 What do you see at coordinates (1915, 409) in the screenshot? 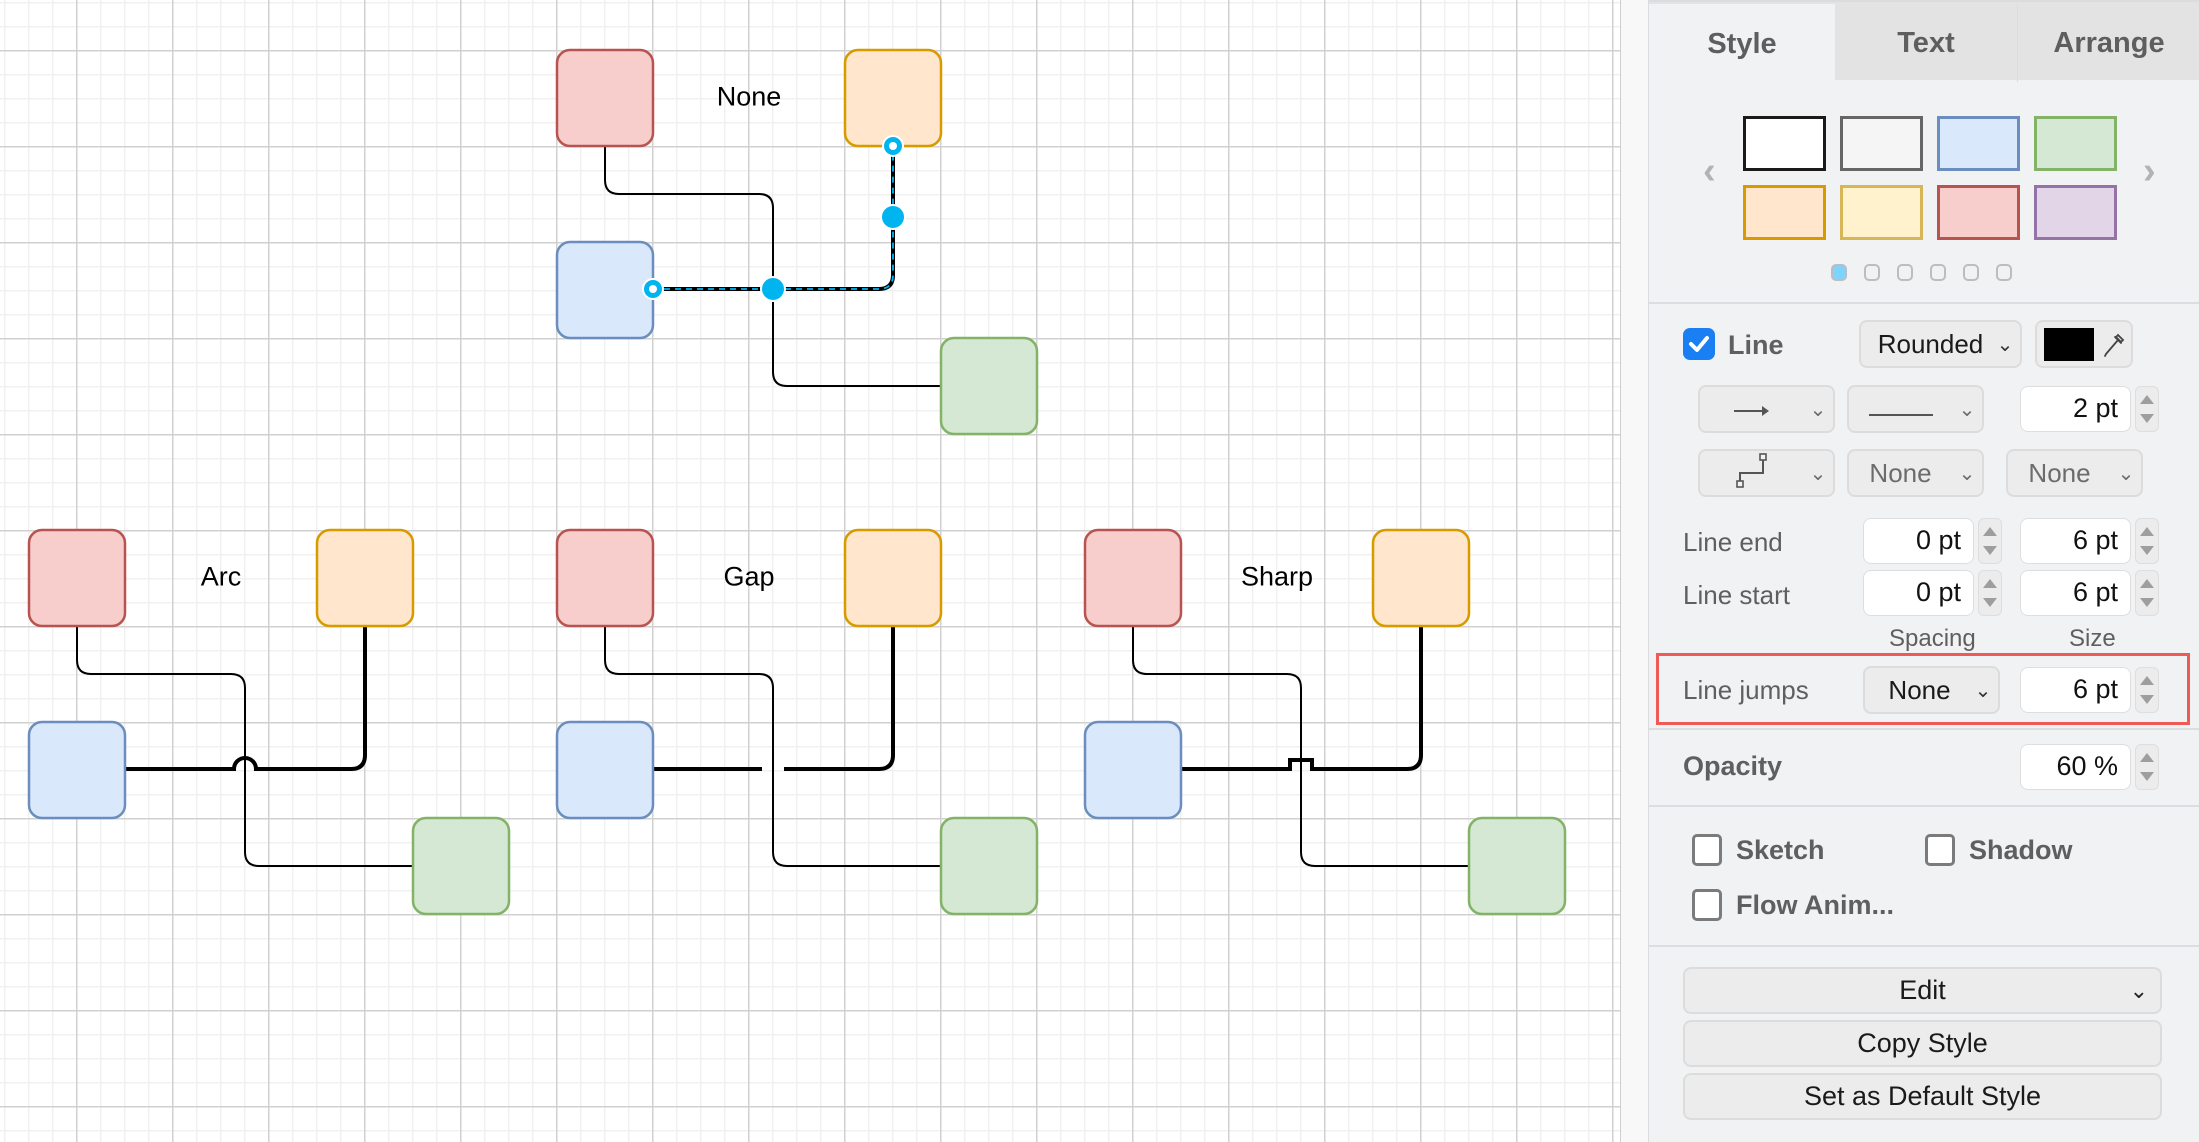
I see `line-pattern-select: ⌄` at bounding box center [1915, 409].